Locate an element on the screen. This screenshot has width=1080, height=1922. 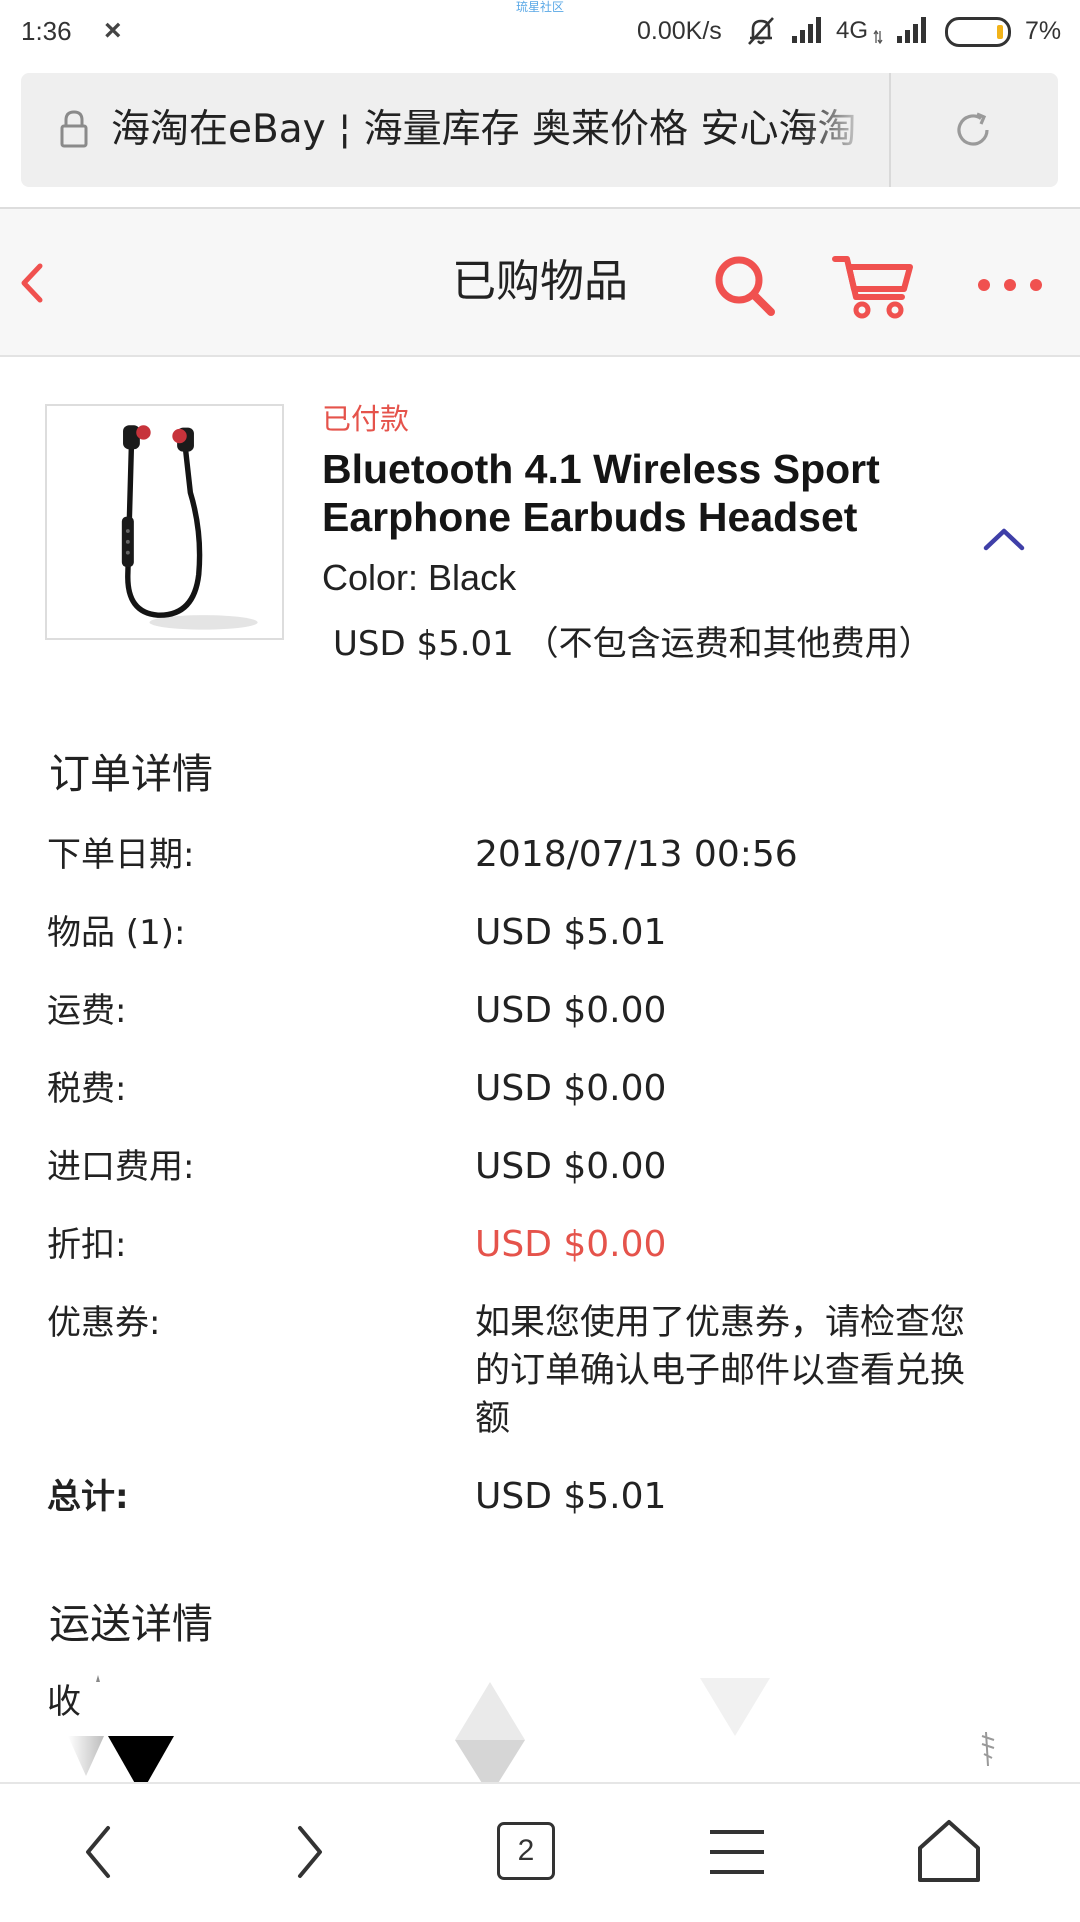
watermark: 琉星社区 is located at coordinates (539, 7).